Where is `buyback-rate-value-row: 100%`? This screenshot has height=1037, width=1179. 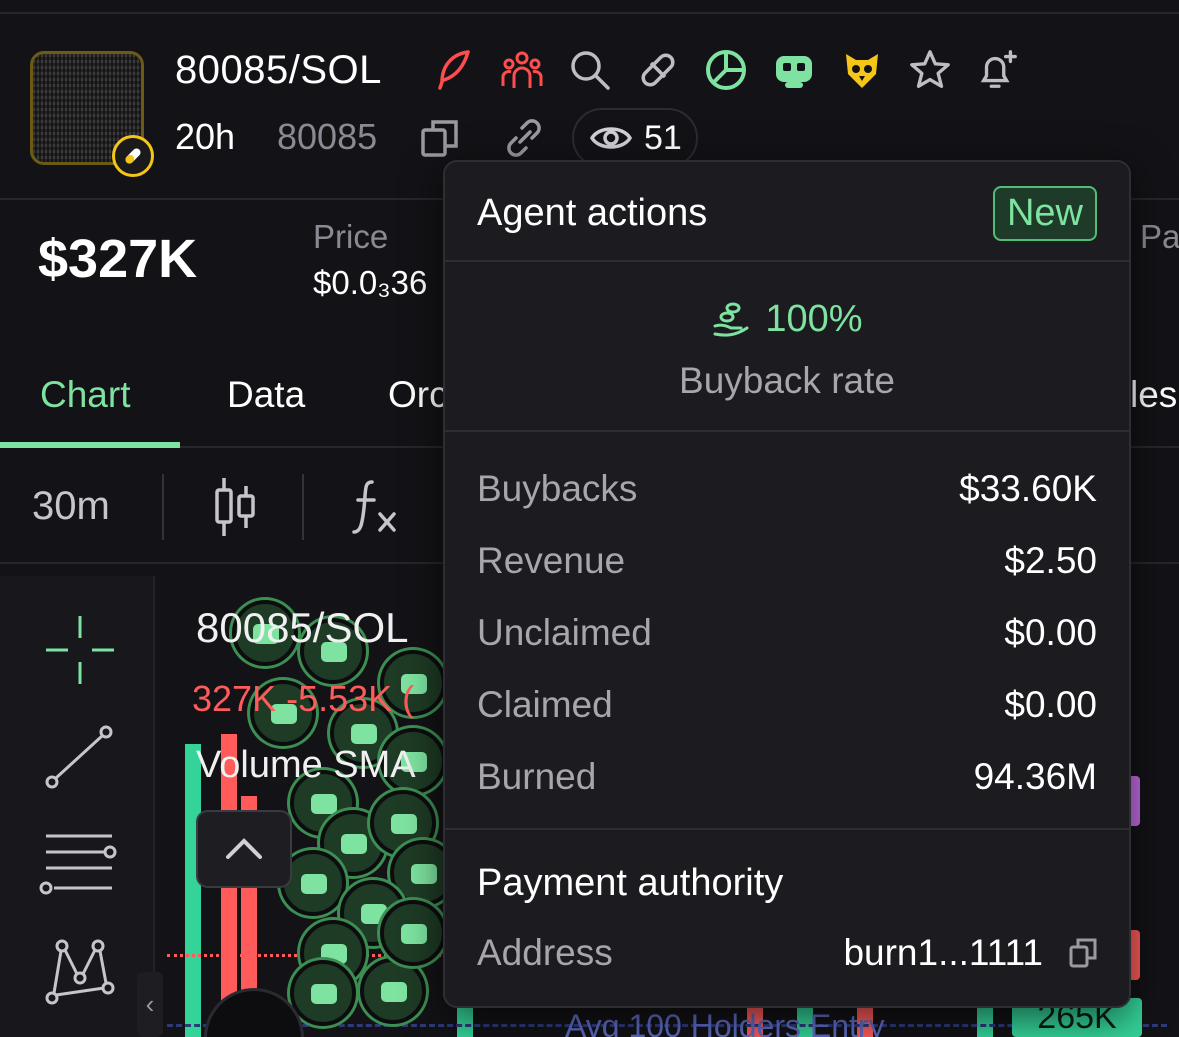
buyback-rate-value-row: 100% is located at coordinates (787, 319).